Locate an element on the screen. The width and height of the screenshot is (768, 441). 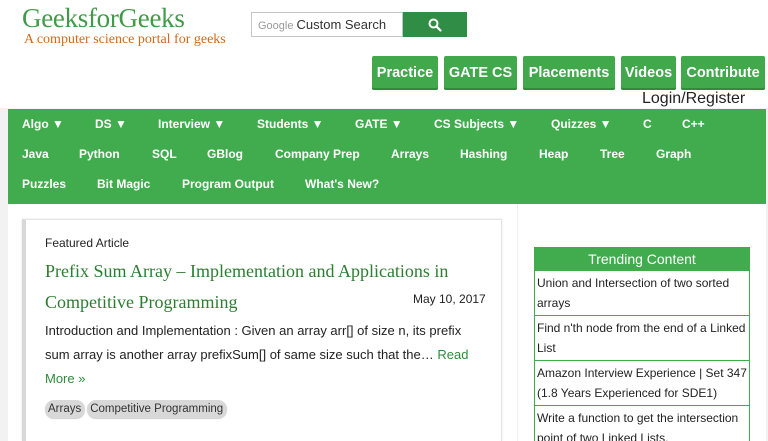
menu-gate: GATE ▼ is located at coordinates (379, 124).